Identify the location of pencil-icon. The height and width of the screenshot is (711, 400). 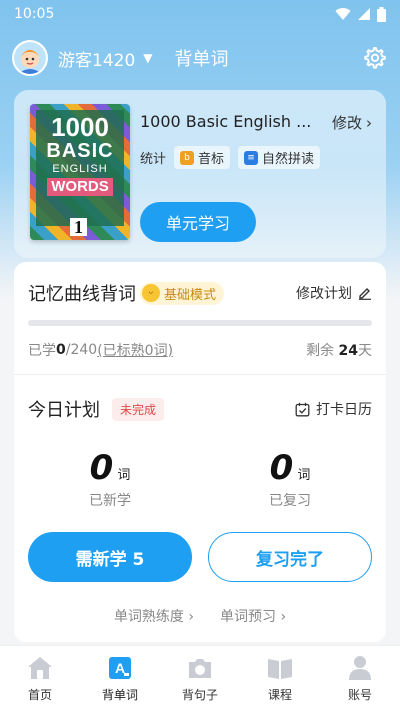
(365, 294).